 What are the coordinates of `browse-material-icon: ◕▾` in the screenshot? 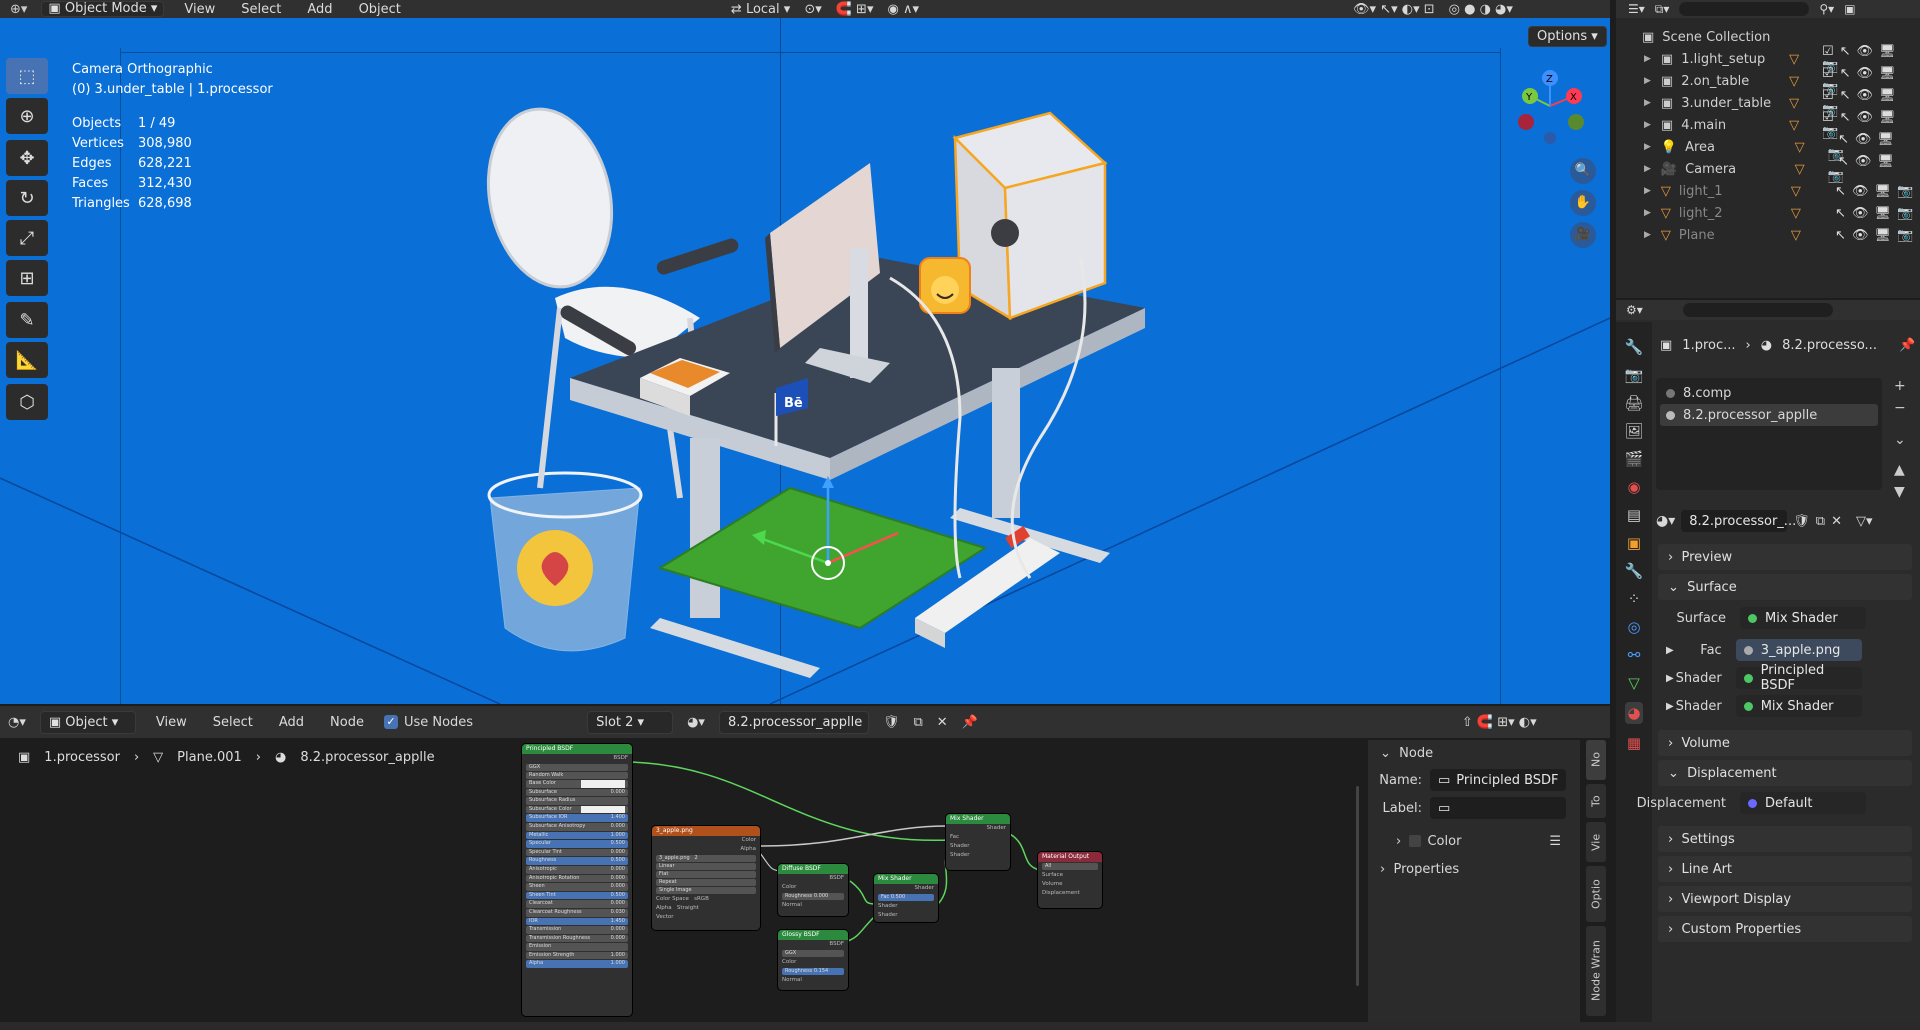 It's located at (1665, 521).